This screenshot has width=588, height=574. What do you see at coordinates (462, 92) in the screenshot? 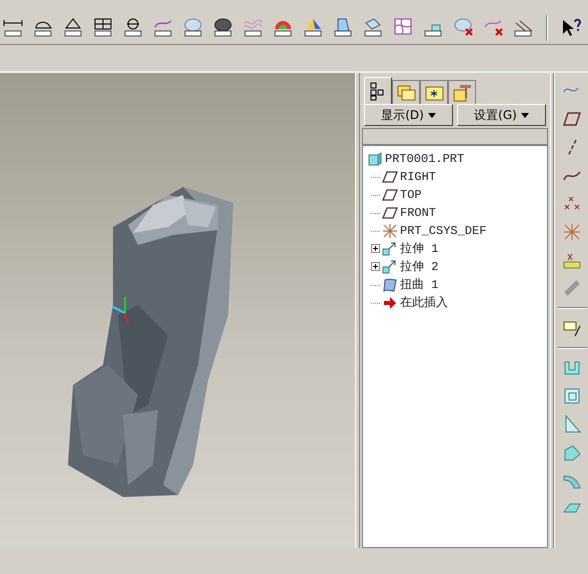
I see `folder-hammer-icon` at bounding box center [462, 92].